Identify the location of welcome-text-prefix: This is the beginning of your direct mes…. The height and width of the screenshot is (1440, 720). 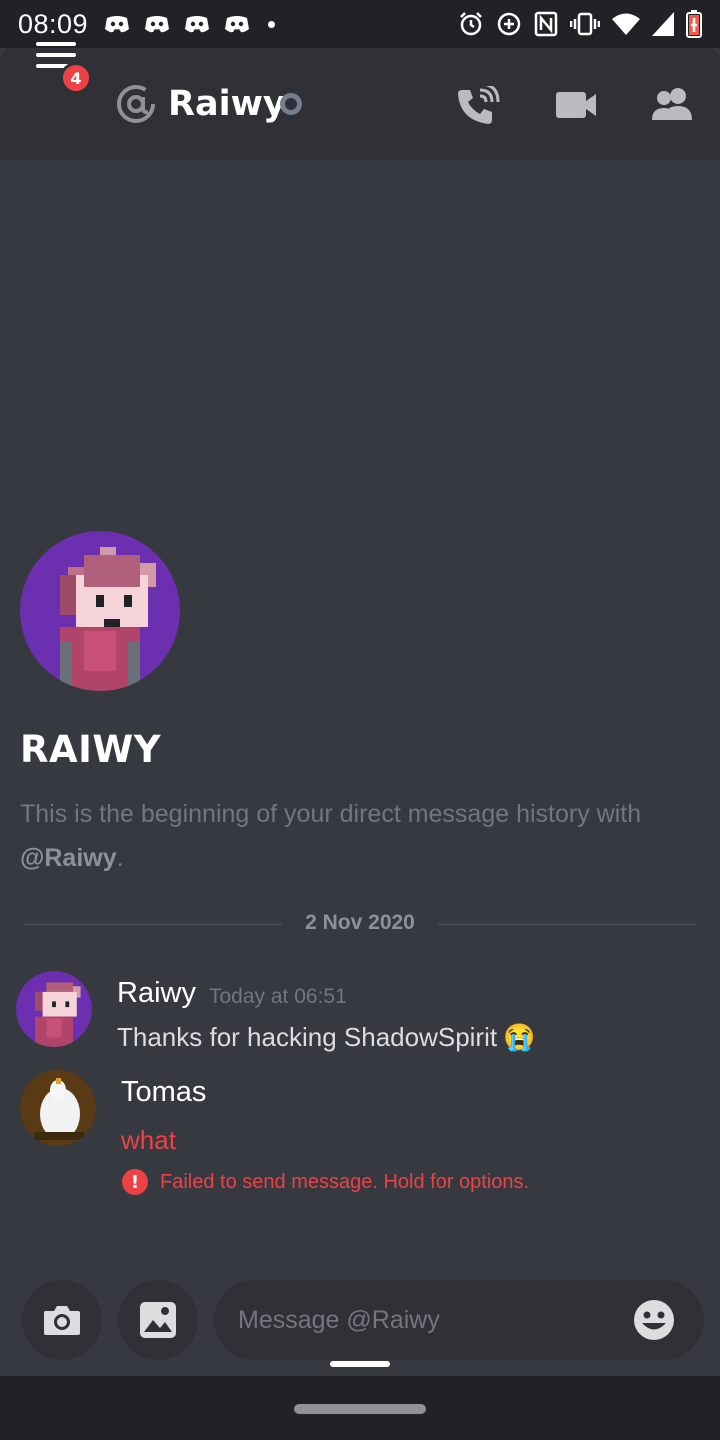
(331, 814).